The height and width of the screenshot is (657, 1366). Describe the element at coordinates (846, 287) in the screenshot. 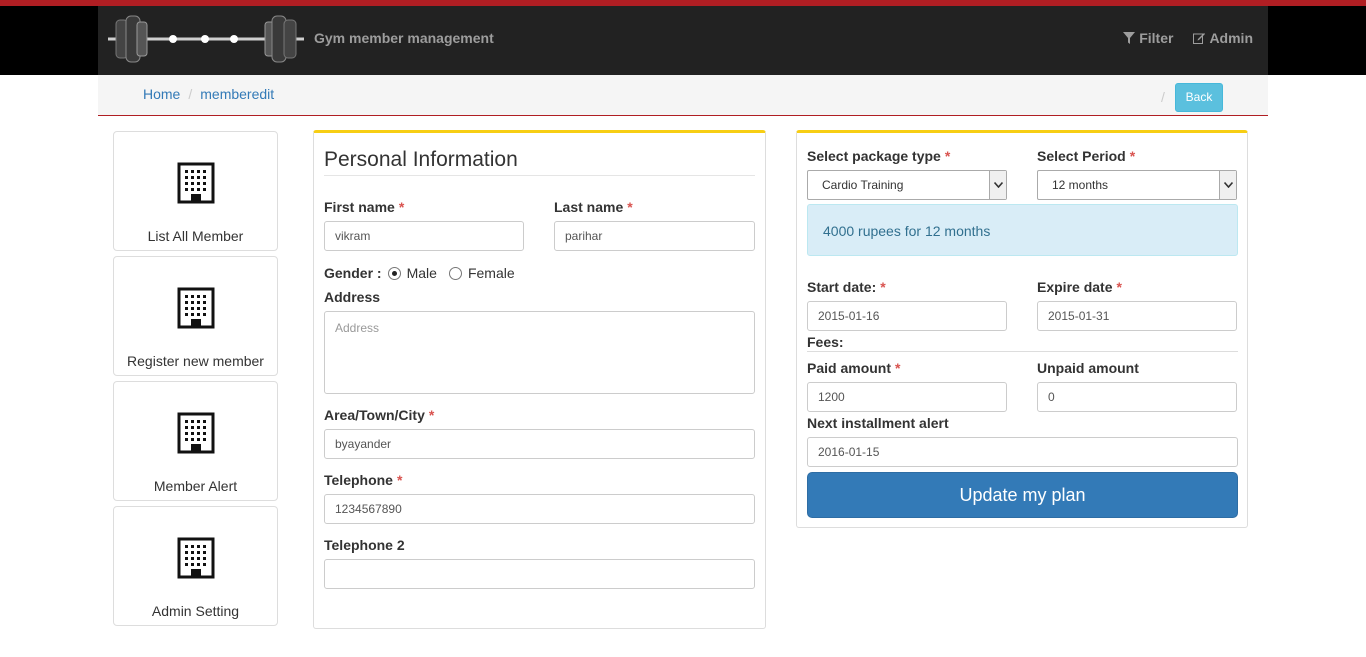

I see `start-date-label: Start date: *` at that location.